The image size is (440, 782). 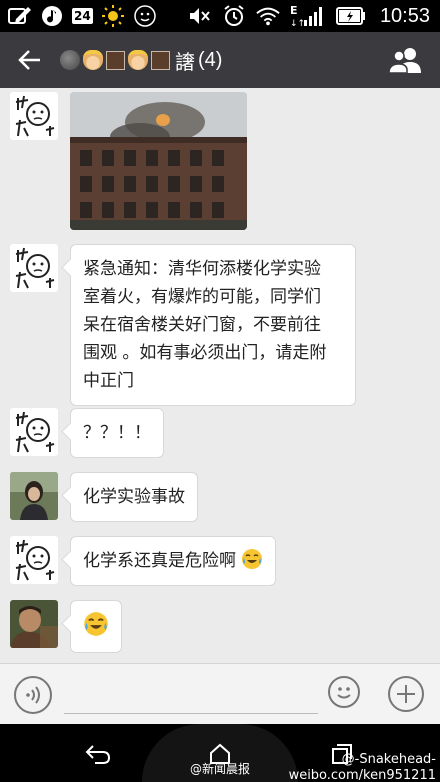 I want to click on message-line: 呆在宿舍楼关好门窗，不要前往, so click(x=202, y=325).